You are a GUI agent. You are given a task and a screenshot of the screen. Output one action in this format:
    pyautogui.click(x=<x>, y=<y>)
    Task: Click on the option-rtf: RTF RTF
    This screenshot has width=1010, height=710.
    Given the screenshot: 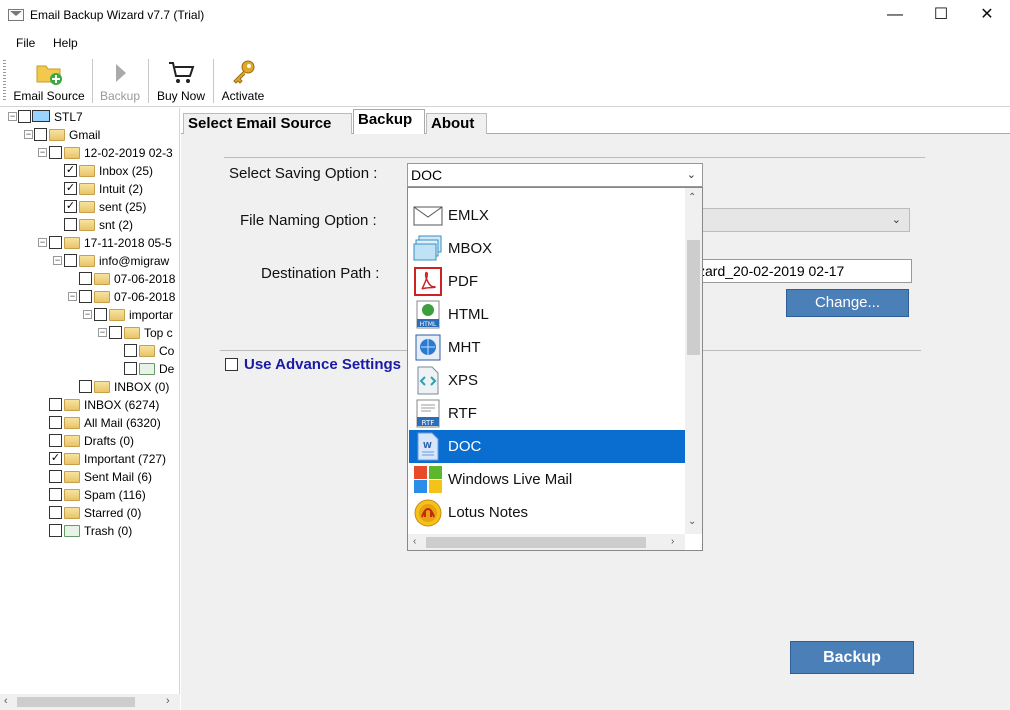 What is the action you would take?
    pyautogui.click(x=547, y=413)
    